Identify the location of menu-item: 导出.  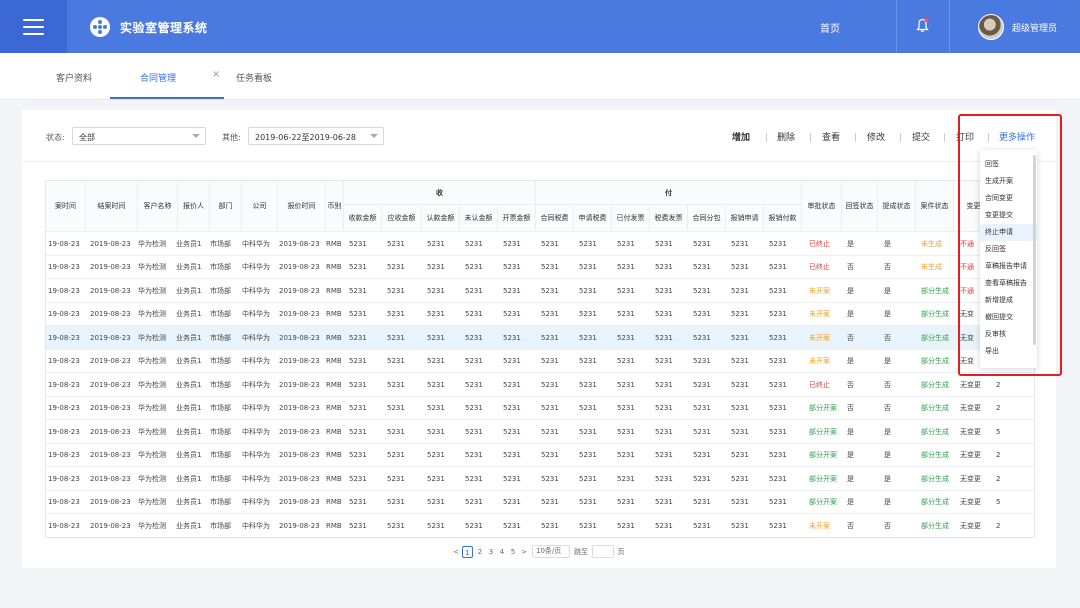
(1008, 351).